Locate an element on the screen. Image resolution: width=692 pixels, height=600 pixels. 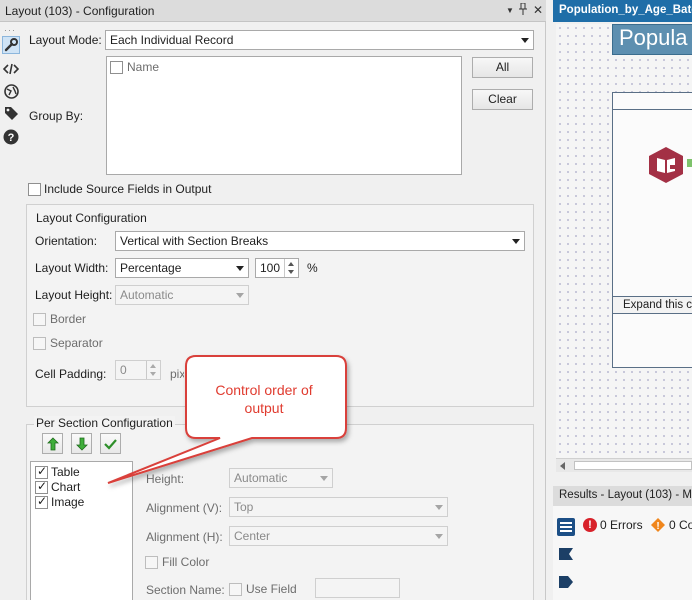
section-table-checkbox is located at coordinates (41, 471).